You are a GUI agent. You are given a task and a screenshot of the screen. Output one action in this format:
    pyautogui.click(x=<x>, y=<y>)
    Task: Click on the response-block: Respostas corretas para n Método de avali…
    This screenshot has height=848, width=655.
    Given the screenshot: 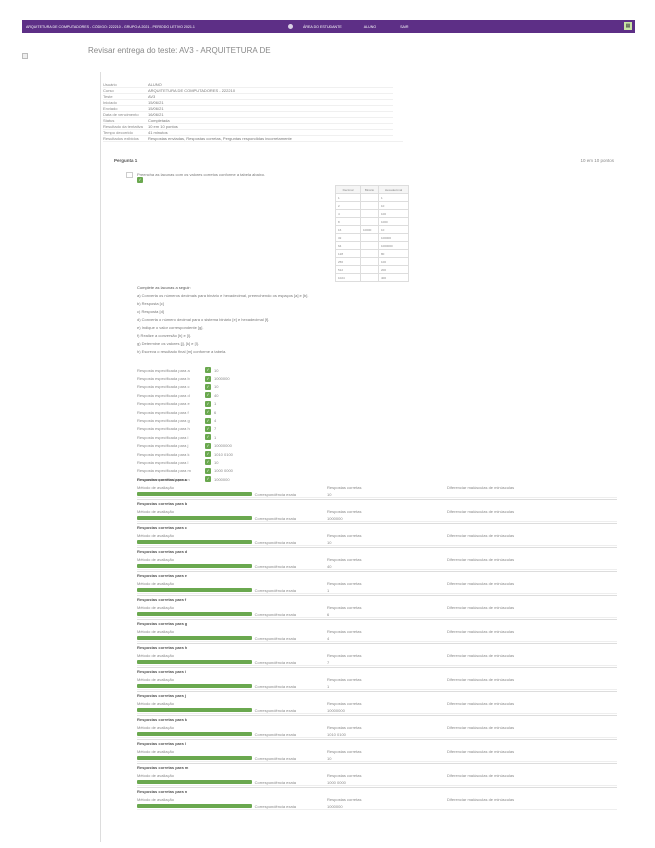 What is the action you would take?
    pyautogui.click(x=377, y=798)
    